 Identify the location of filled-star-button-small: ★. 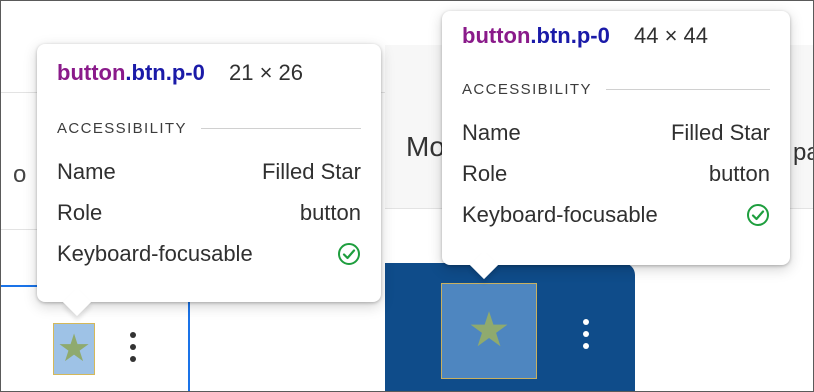
(74, 349).